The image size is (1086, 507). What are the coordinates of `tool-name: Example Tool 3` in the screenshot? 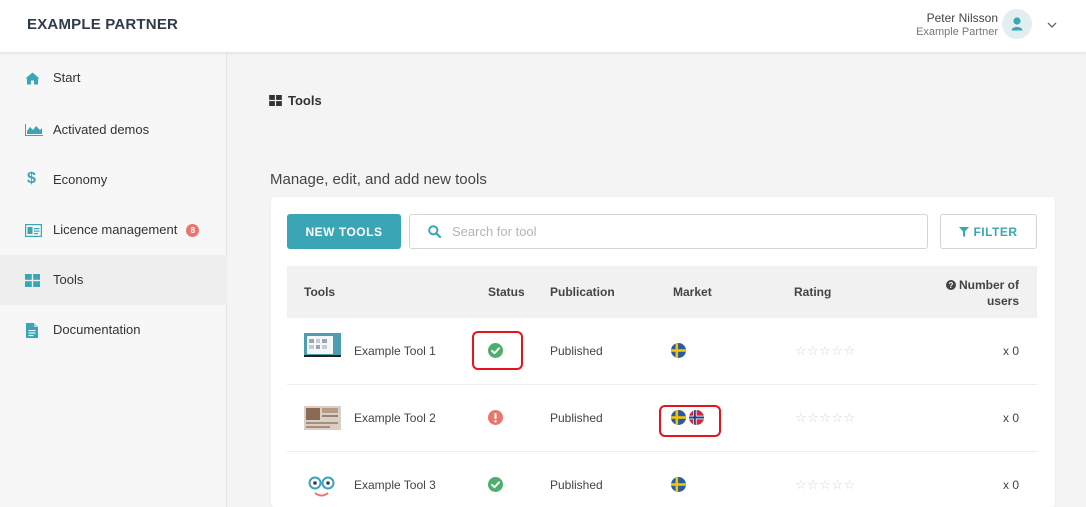 It's located at (395, 485).